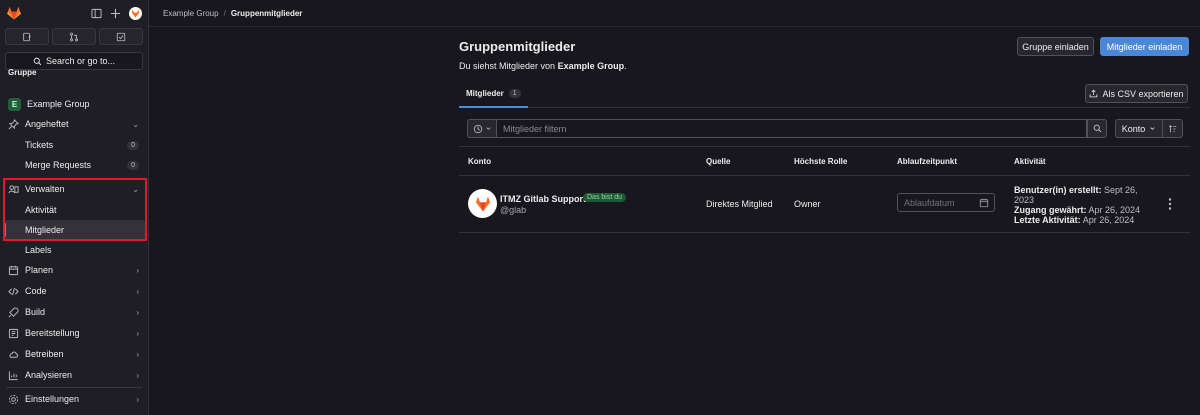 The height and width of the screenshot is (415, 1200). Describe the element at coordinates (45, 189) in the screenshot. I see `sidebar-item-label: Verwalten` at that location.